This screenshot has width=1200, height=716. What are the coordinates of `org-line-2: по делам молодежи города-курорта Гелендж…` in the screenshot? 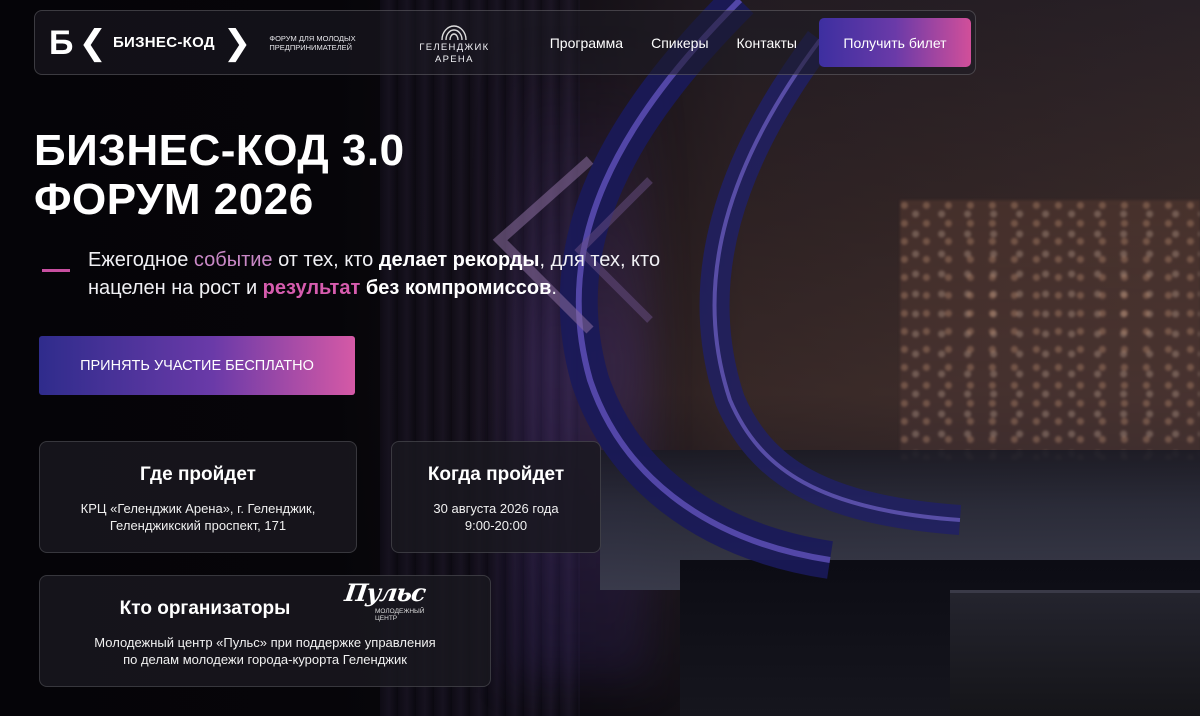 It's located at (265, 659).